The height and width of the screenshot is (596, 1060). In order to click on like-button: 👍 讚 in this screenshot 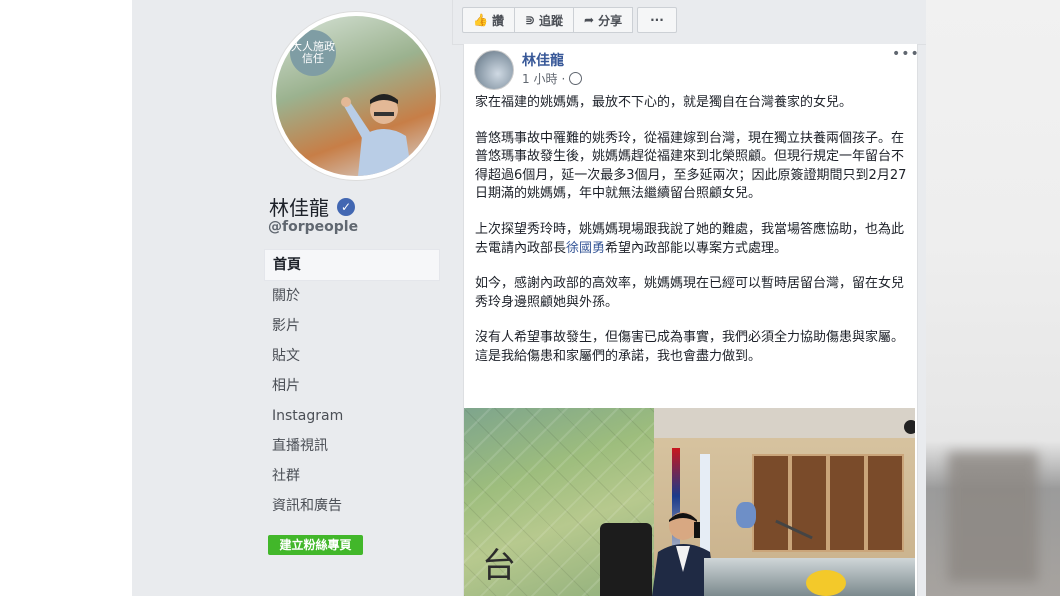, I will do `click(488, 20)`.